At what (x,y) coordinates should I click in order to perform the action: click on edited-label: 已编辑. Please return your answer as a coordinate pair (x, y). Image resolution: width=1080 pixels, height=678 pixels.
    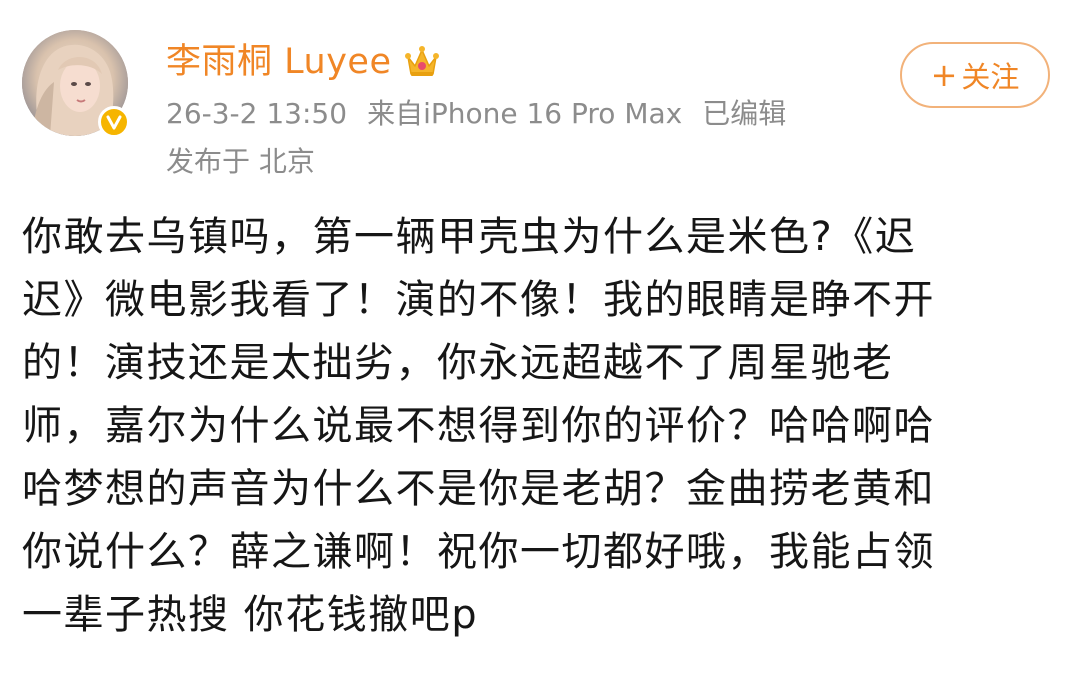
    Looking at the image, I should click on (744, 114).